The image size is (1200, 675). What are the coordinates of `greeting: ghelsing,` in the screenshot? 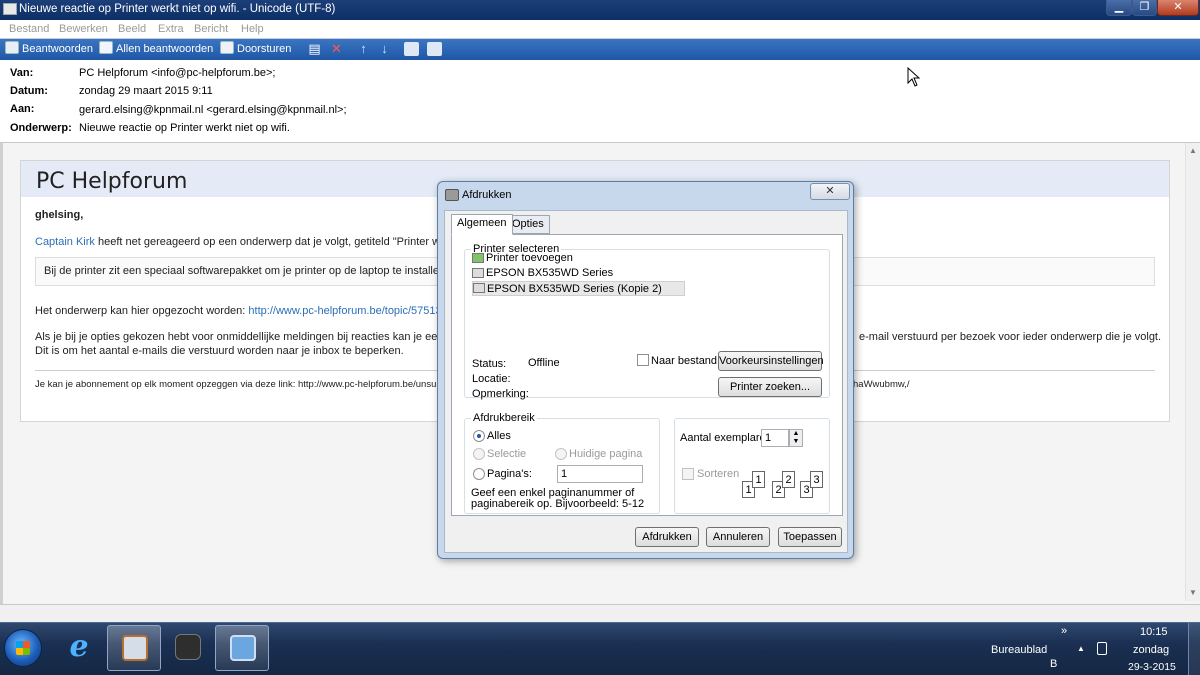 It's located at (59, 215).